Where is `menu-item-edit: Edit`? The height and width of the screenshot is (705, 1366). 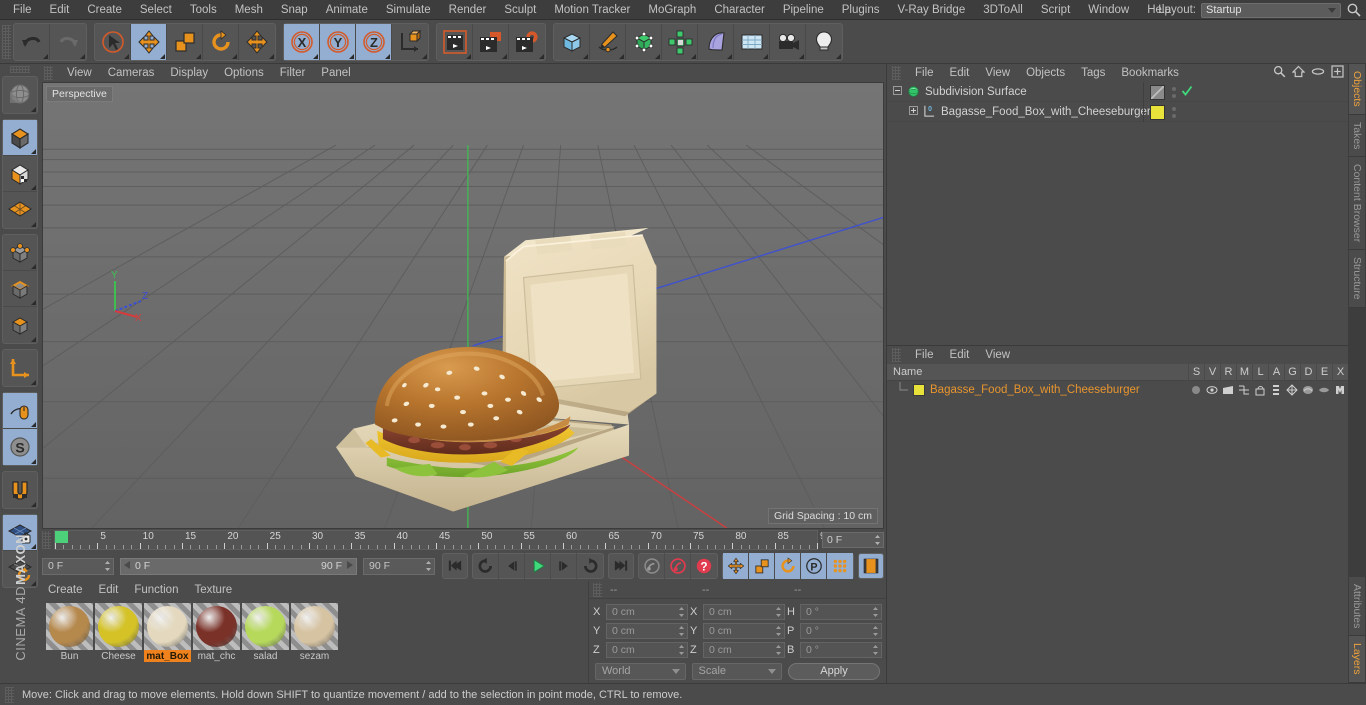 menu-item-edit: Edit is located at coordinates (60, 10).